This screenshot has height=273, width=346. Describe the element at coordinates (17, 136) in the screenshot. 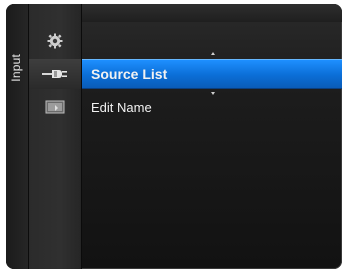

I see `menu-category-tab: Input` at that location.